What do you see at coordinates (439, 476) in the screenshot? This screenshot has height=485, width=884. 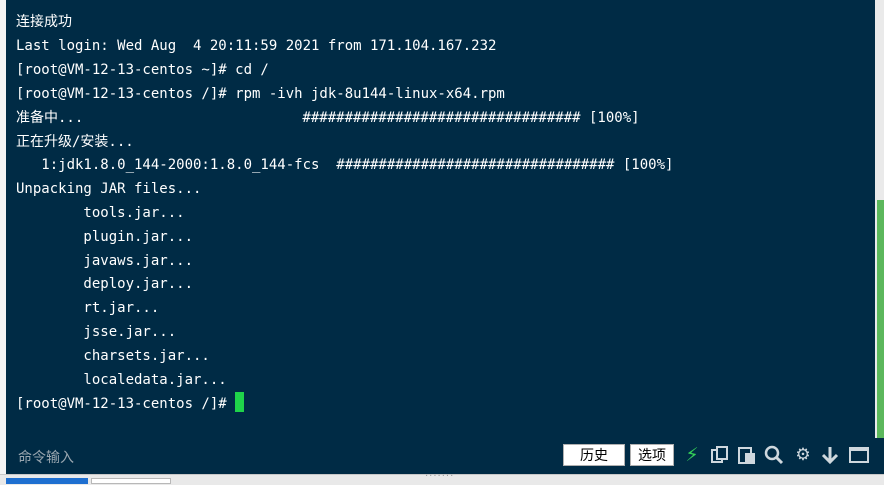 I see `resize-grip-icon: ·······` at bounding box center [439, 476].